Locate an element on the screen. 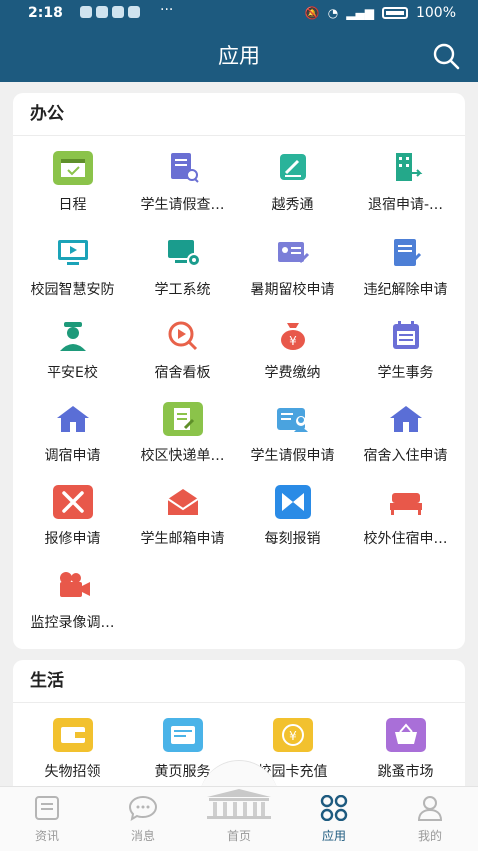 This screenshot has height=851, width=478. app-lost-found: 失物招领 is located at coordinates (72, 749).